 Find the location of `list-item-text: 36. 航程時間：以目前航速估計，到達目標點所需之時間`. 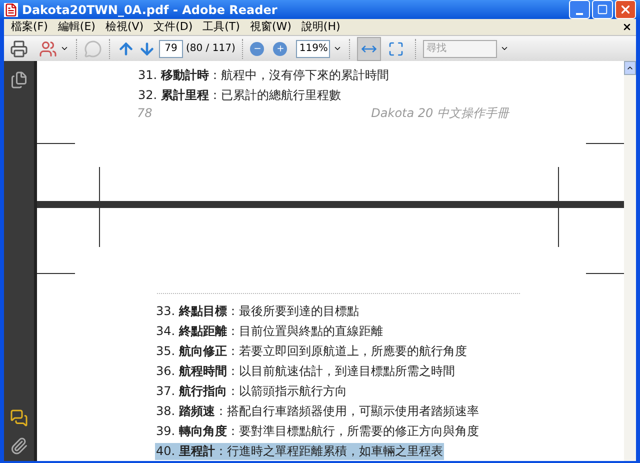

list-item-text: 36. 航程時間：以目前航速估計，到達目標點所需之時間 is located at coordinates (305, 371).